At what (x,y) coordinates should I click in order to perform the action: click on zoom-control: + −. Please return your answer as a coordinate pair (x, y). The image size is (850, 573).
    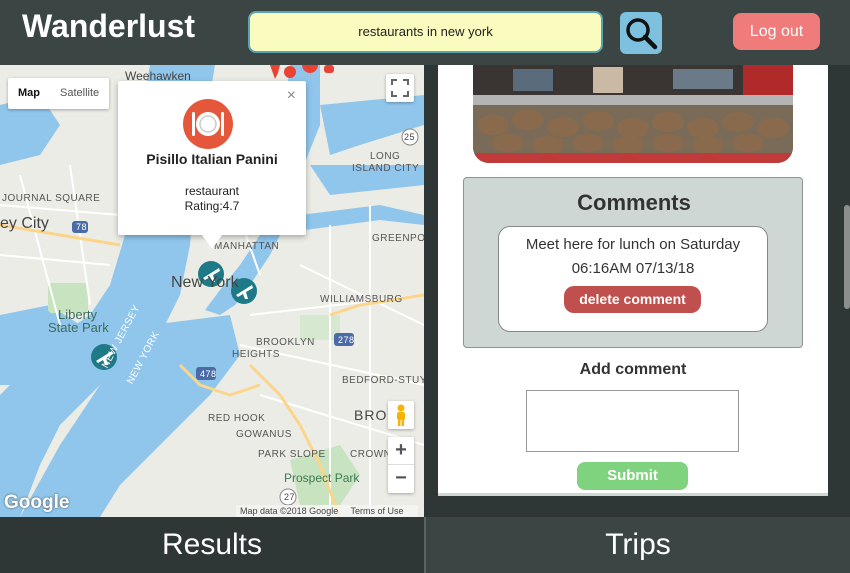
    Looking at the image, I should click on (401, 465).